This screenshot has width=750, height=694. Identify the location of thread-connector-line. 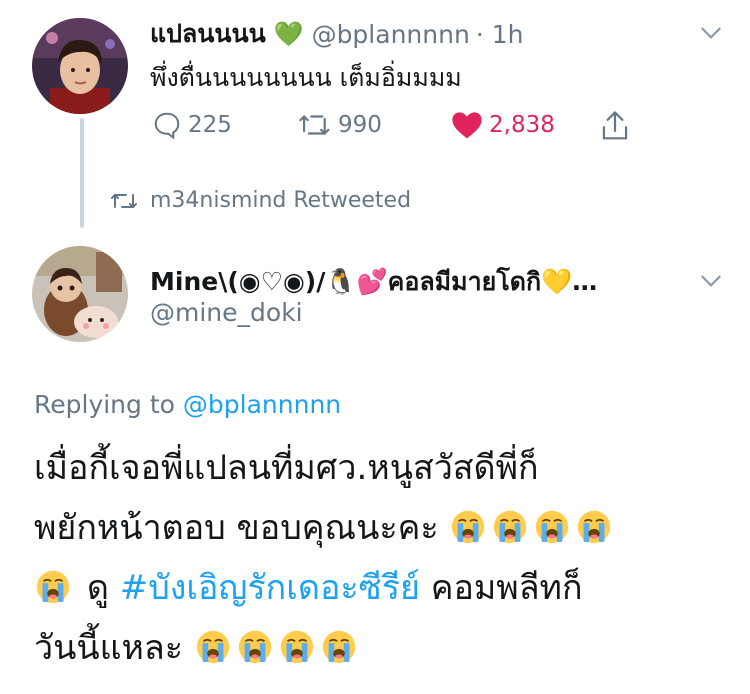
(82, 173).